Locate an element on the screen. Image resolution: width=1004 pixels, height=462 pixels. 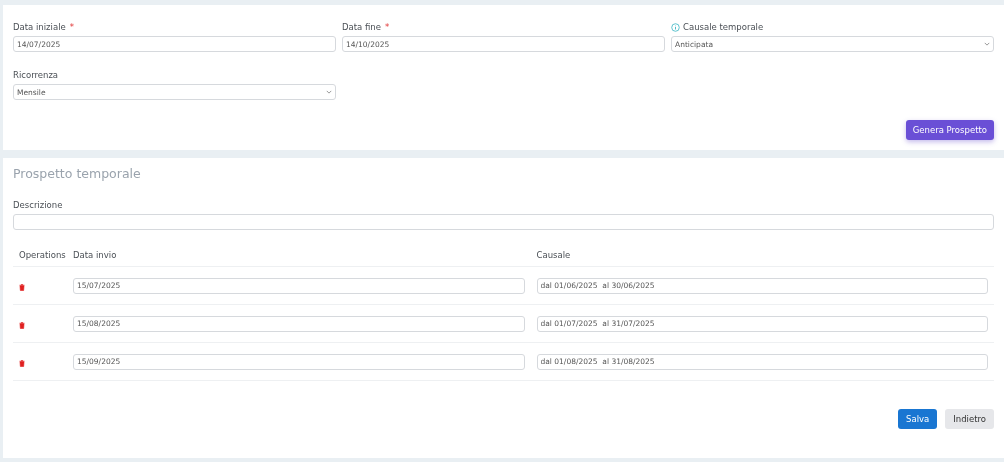
action-button: Salva is located at coordinates (918, 419).